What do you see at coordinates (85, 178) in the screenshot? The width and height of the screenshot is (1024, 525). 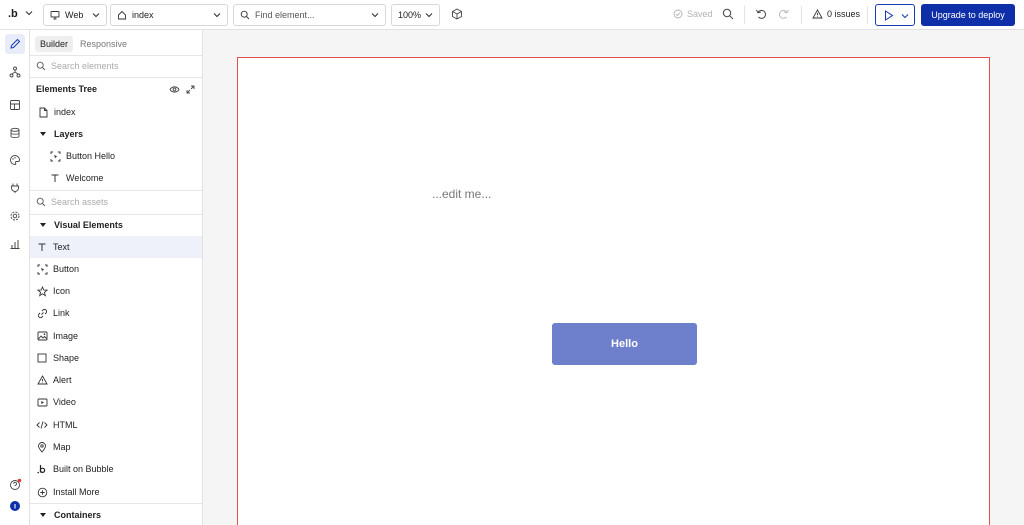 I see `tree-item-label: Welcome` at bounding box center [85, 178].